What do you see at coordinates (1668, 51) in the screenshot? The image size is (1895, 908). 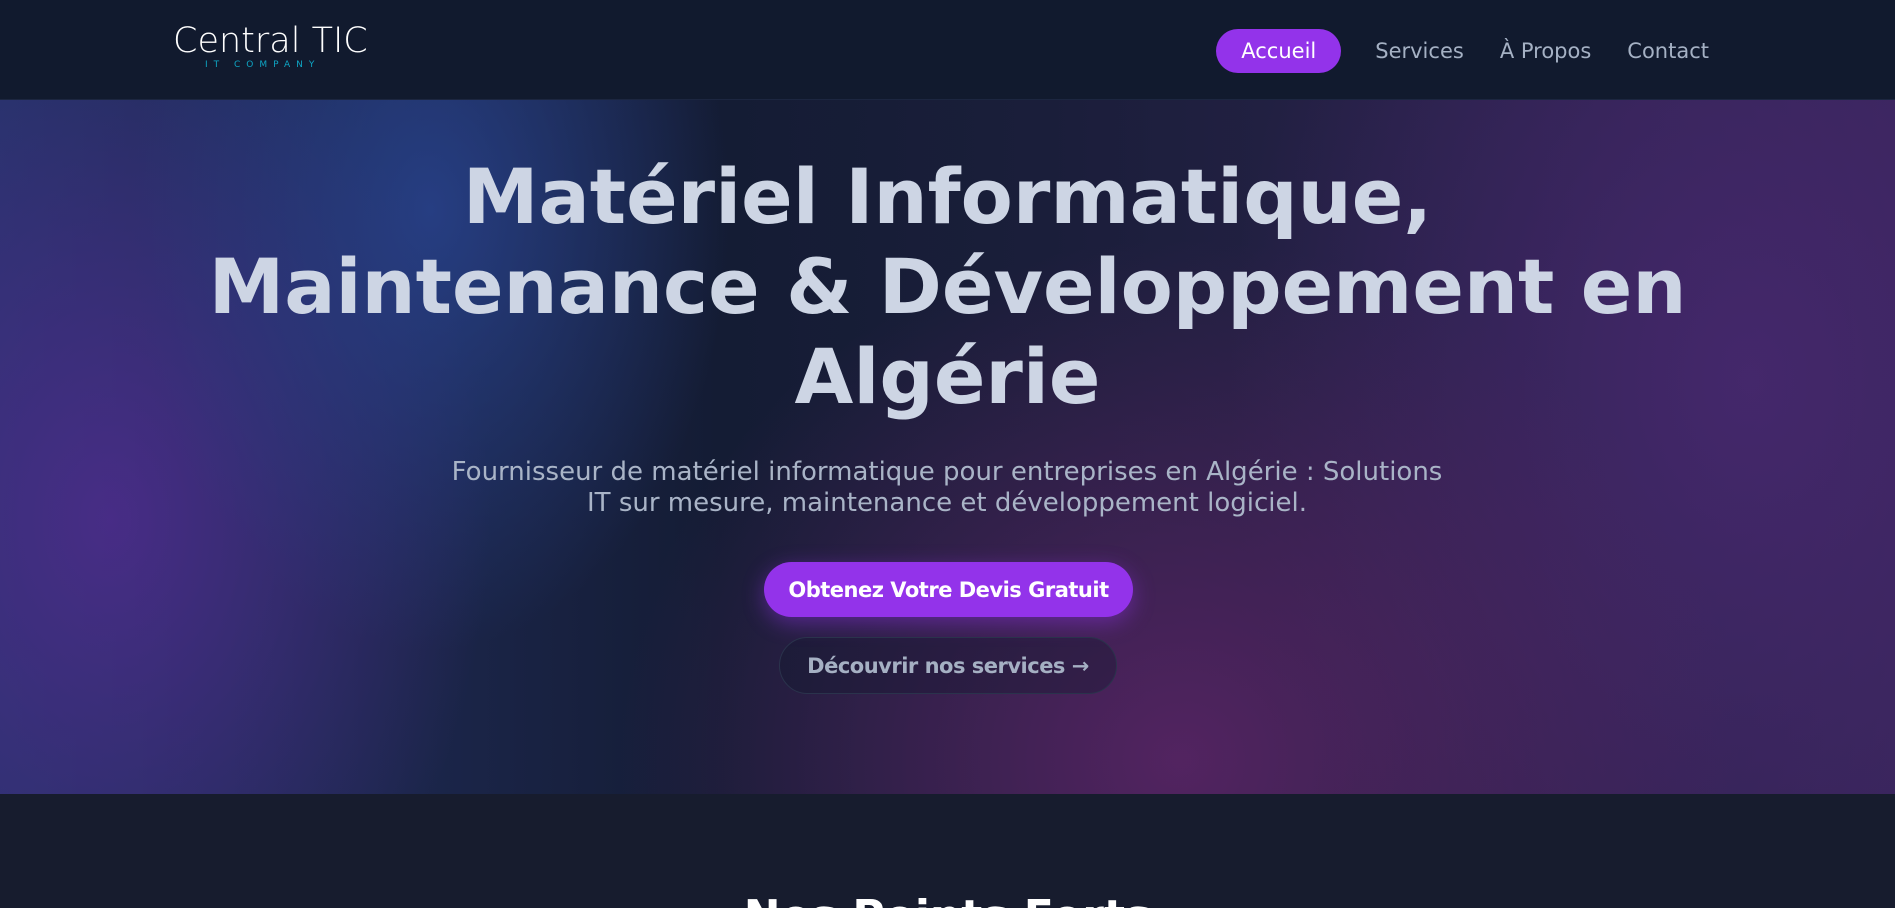 I see `nav-link-contact: Contact` at bounding box center [1668, 51].